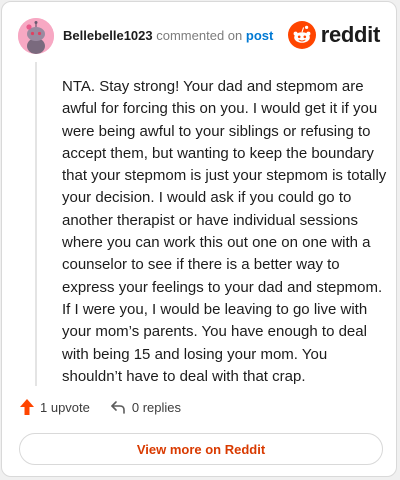 Image resolution: width=400 pixels, height=480 pixels. I want to click on reddit-logo-icon, so click(301, 35).